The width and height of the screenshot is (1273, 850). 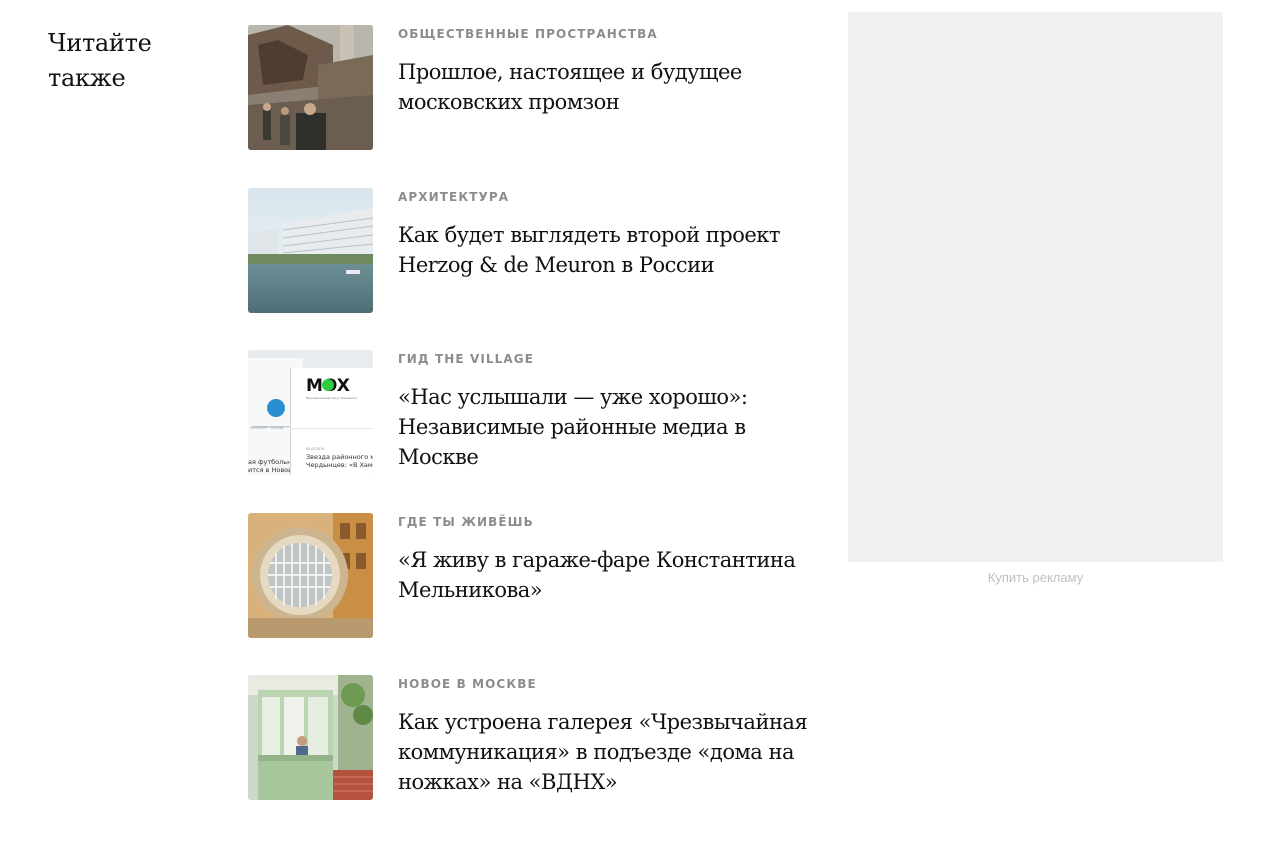 What do you see at coordinates (608, 684) in the screenshot?
I see `article-rubric: НОВОЕ В МОСКВЕ` at bounding box center [608, 684].